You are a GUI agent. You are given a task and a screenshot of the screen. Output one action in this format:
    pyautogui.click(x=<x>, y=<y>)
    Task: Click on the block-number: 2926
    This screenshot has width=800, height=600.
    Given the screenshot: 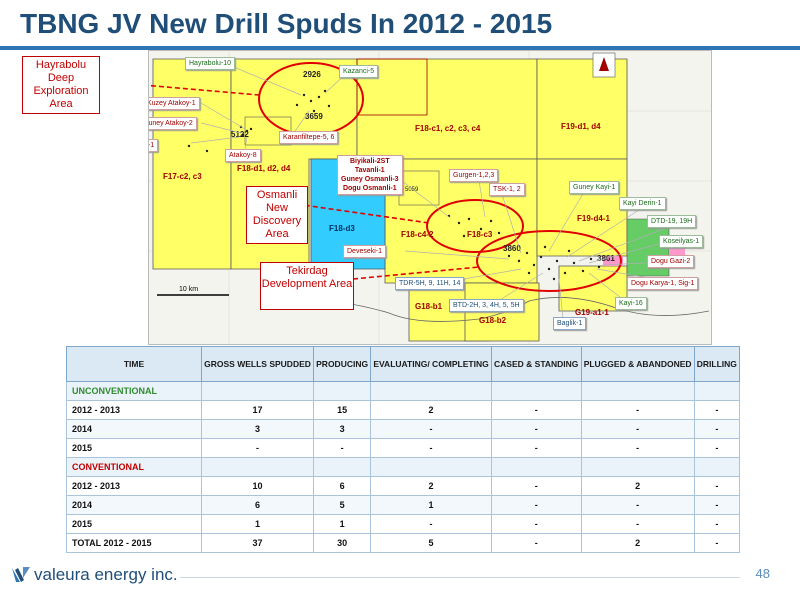 What is the action you would take?
    pyautogui.click(x=312, y=74)
    